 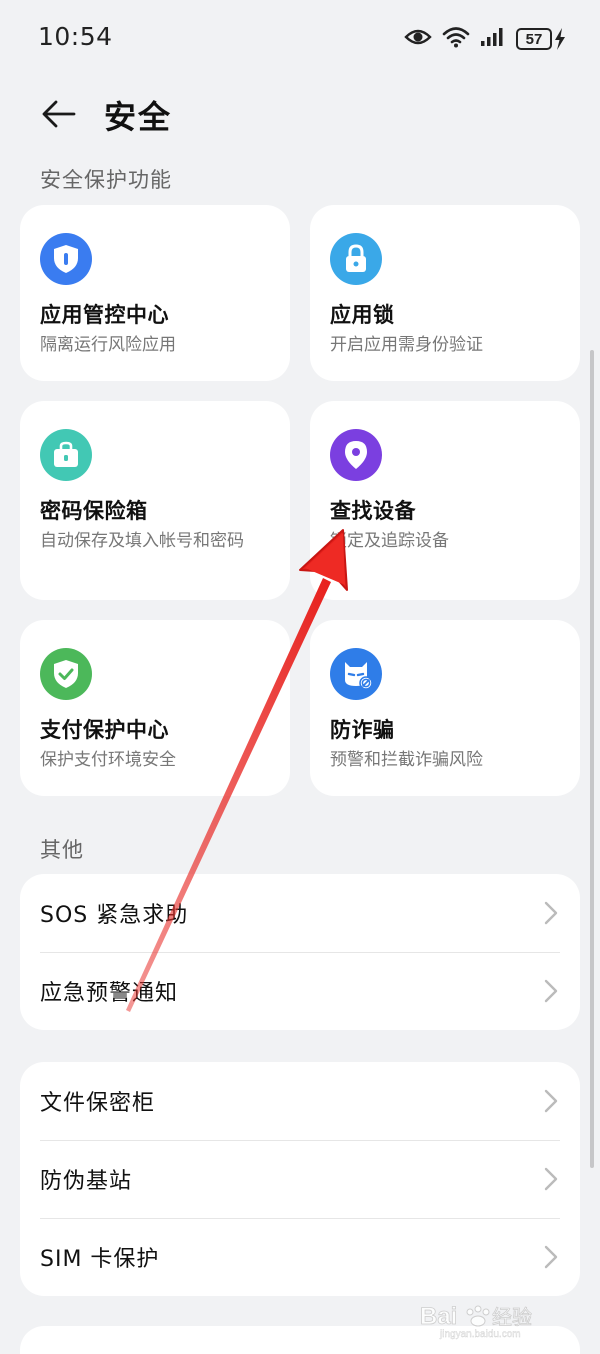 I want to click on page-header: 安全, so click(x=300, y=114).